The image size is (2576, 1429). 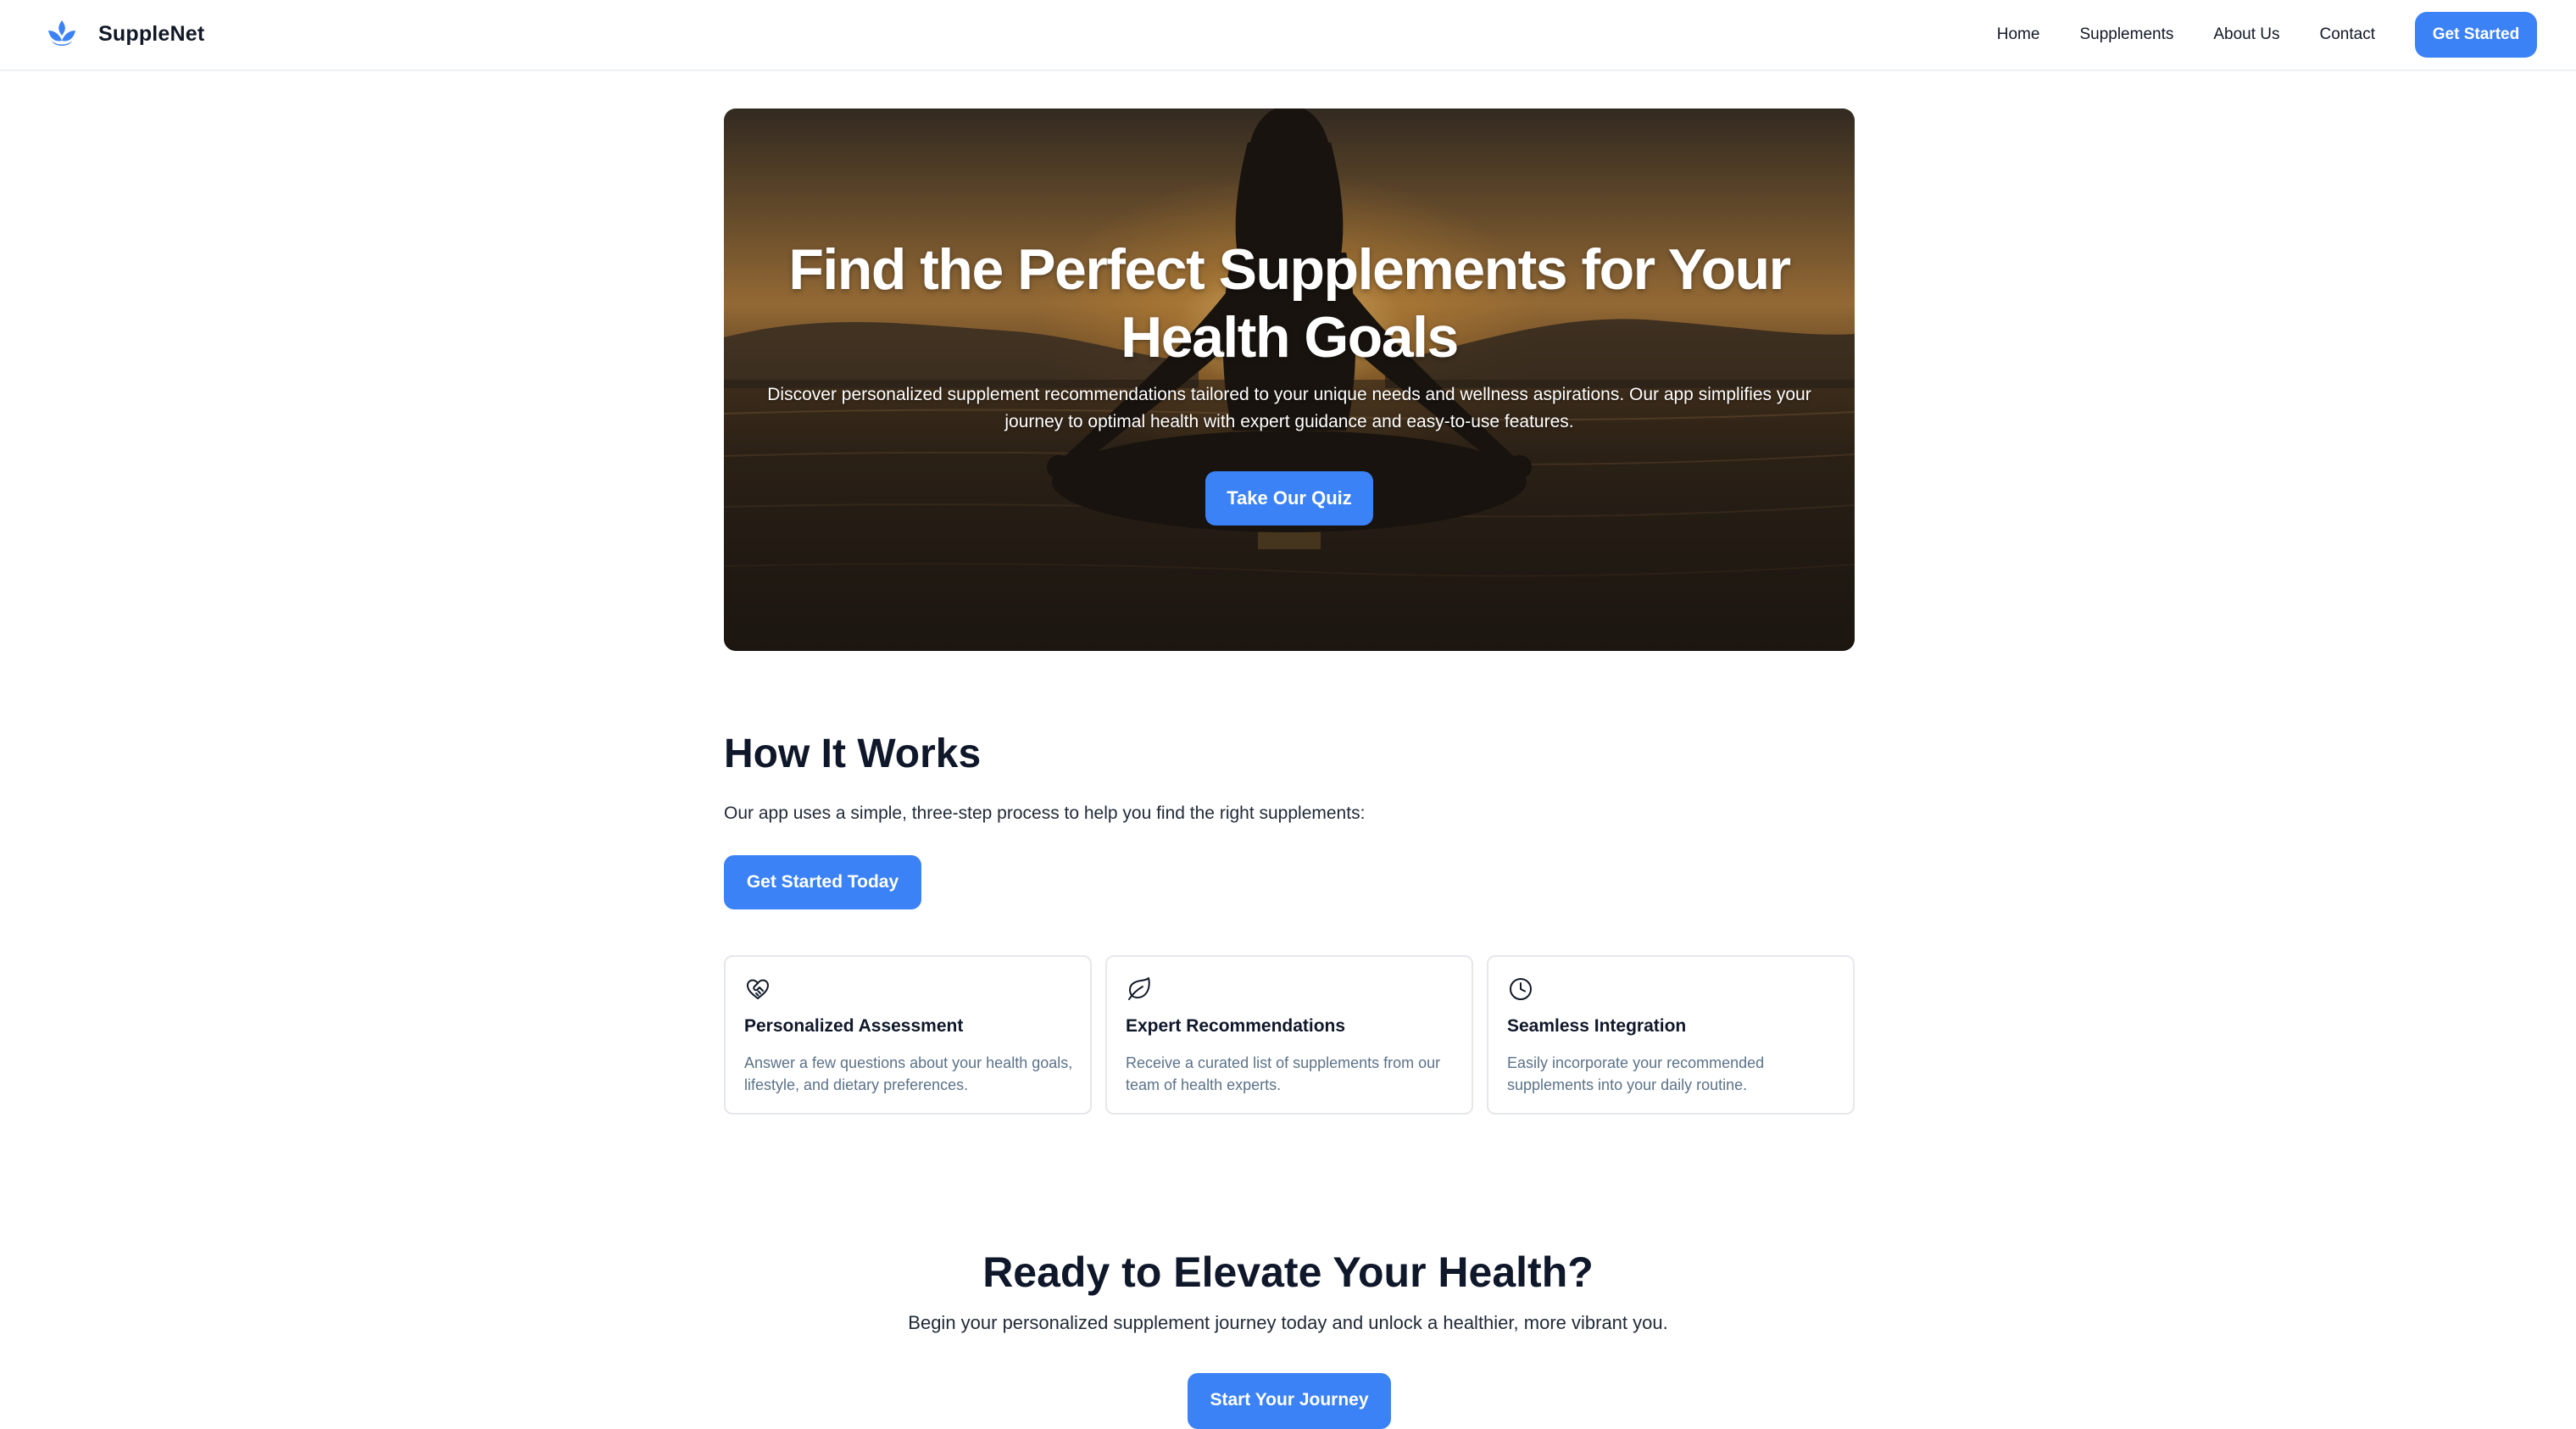 I want to click on lotus-drop-icon, so click(x=61, y=33).